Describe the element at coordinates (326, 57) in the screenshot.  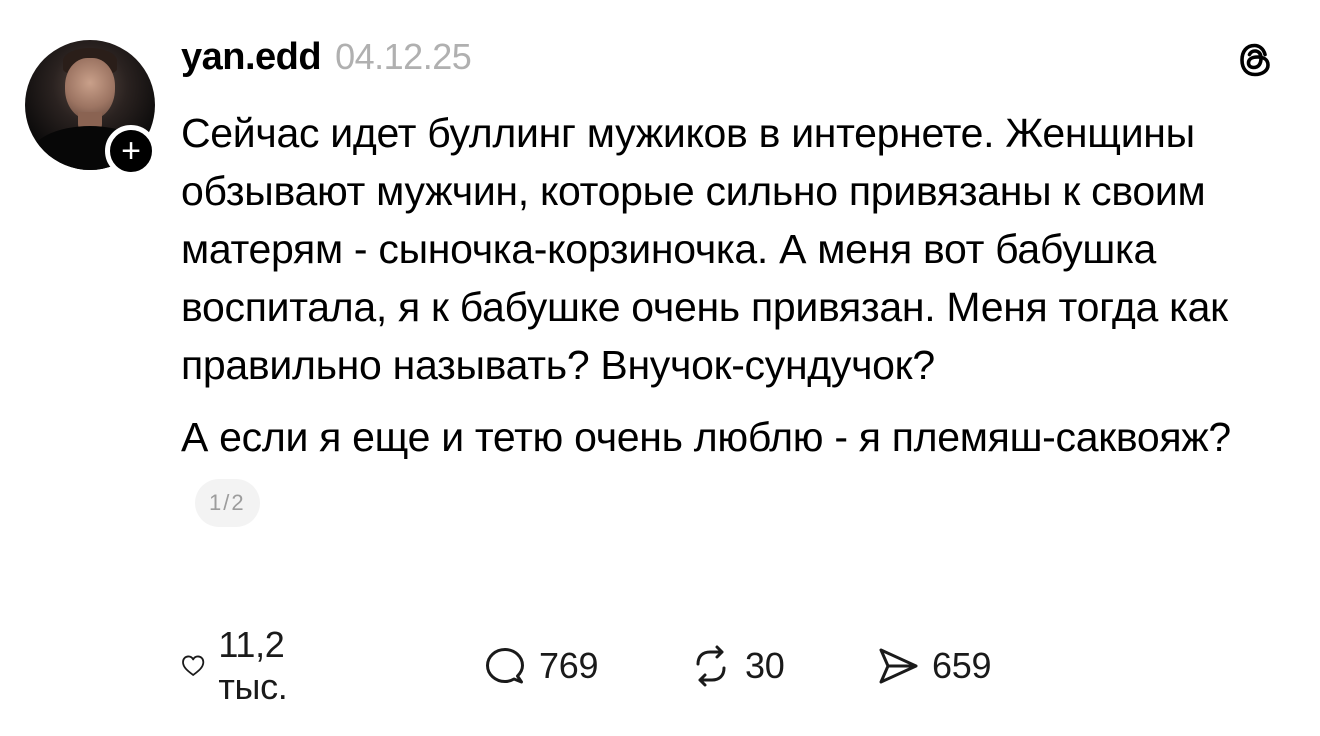
I see `post-header: yan.edd 04.12.25` at that location.